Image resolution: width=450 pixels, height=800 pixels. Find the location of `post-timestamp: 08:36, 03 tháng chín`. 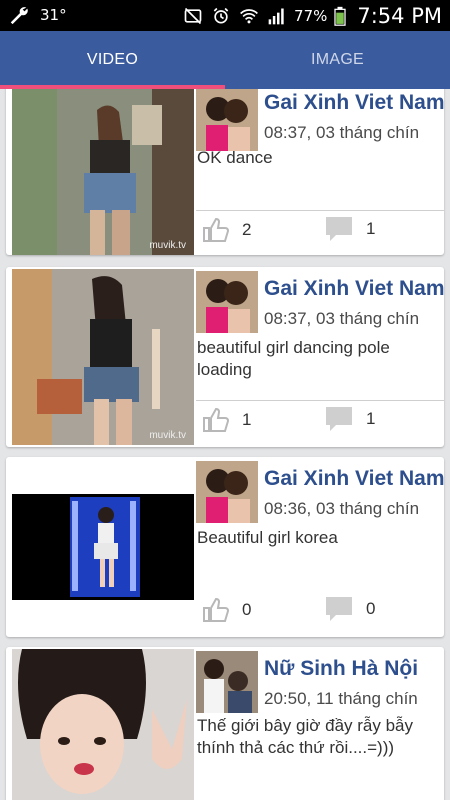

post-timestamp: 08:36, 03 tháng chín is located at coordinates (342, 508).